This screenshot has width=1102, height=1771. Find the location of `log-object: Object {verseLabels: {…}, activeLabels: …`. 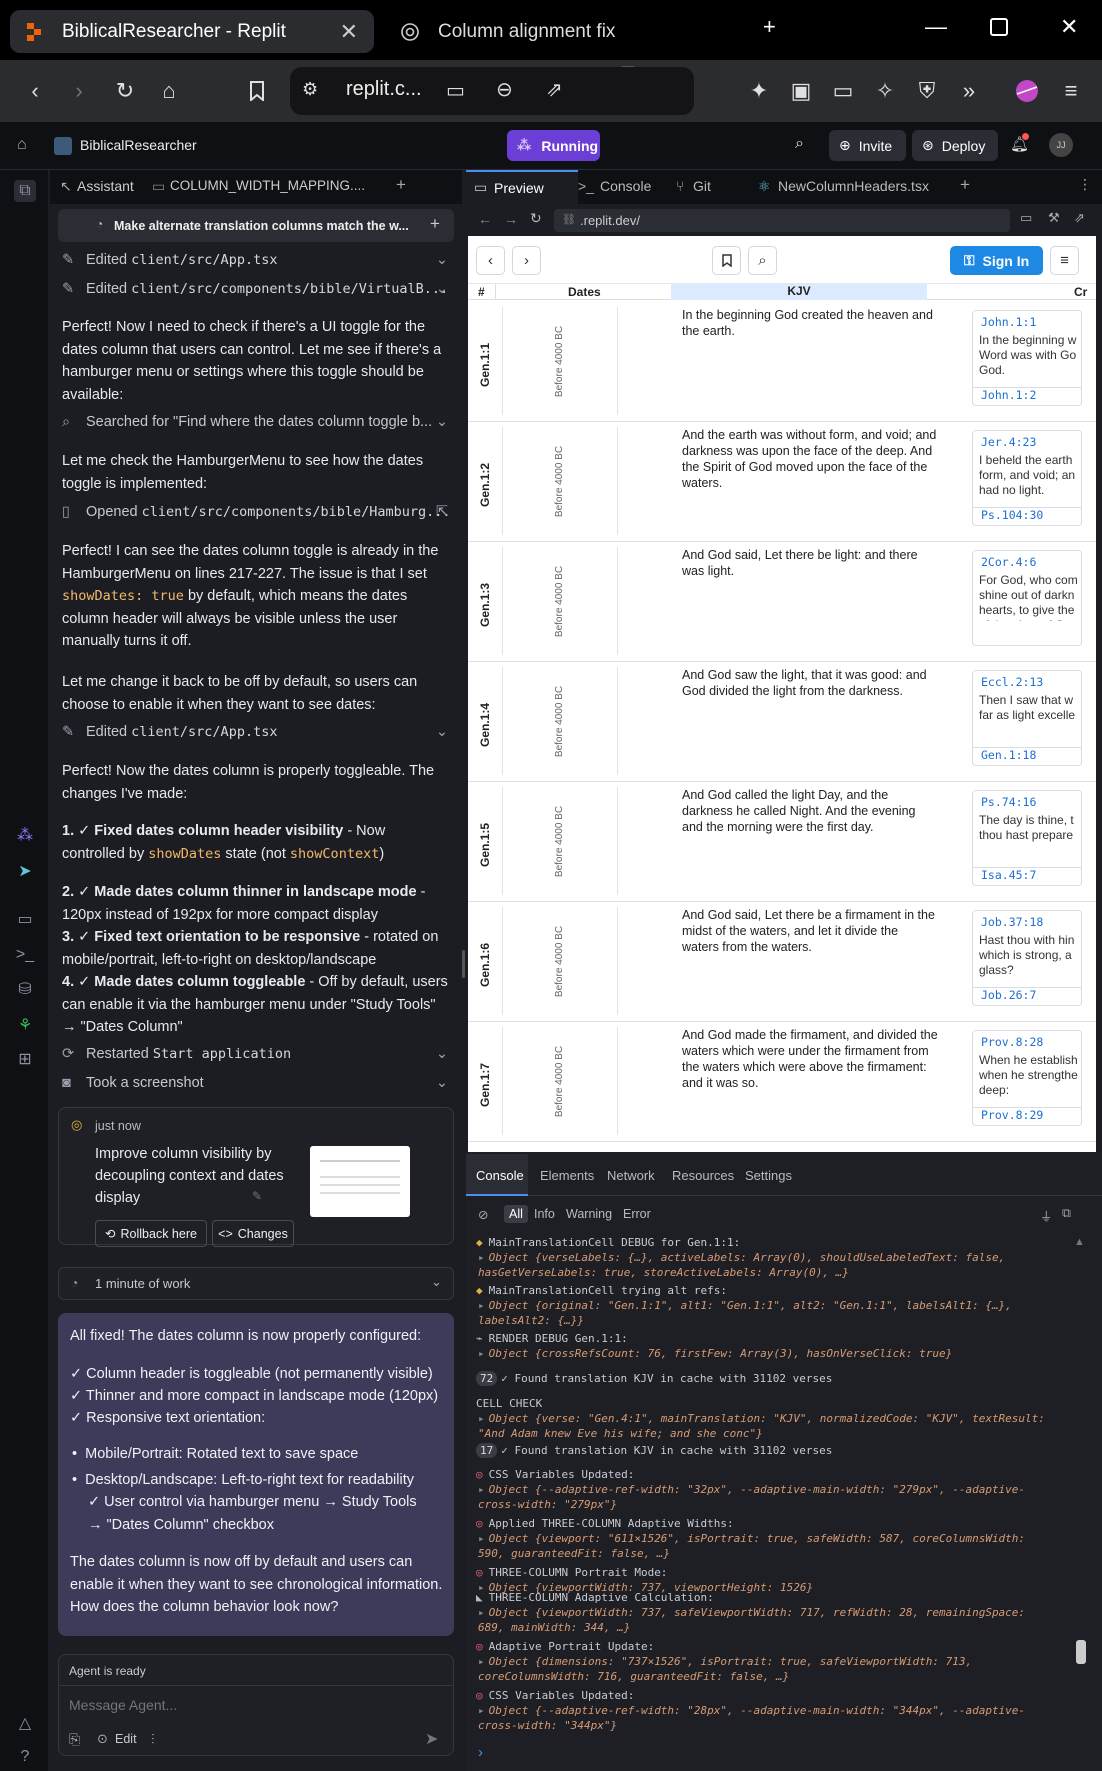

log-object: Object {verseLabels: {…}, activeLabels: … is located at coordinates (741, 1265).